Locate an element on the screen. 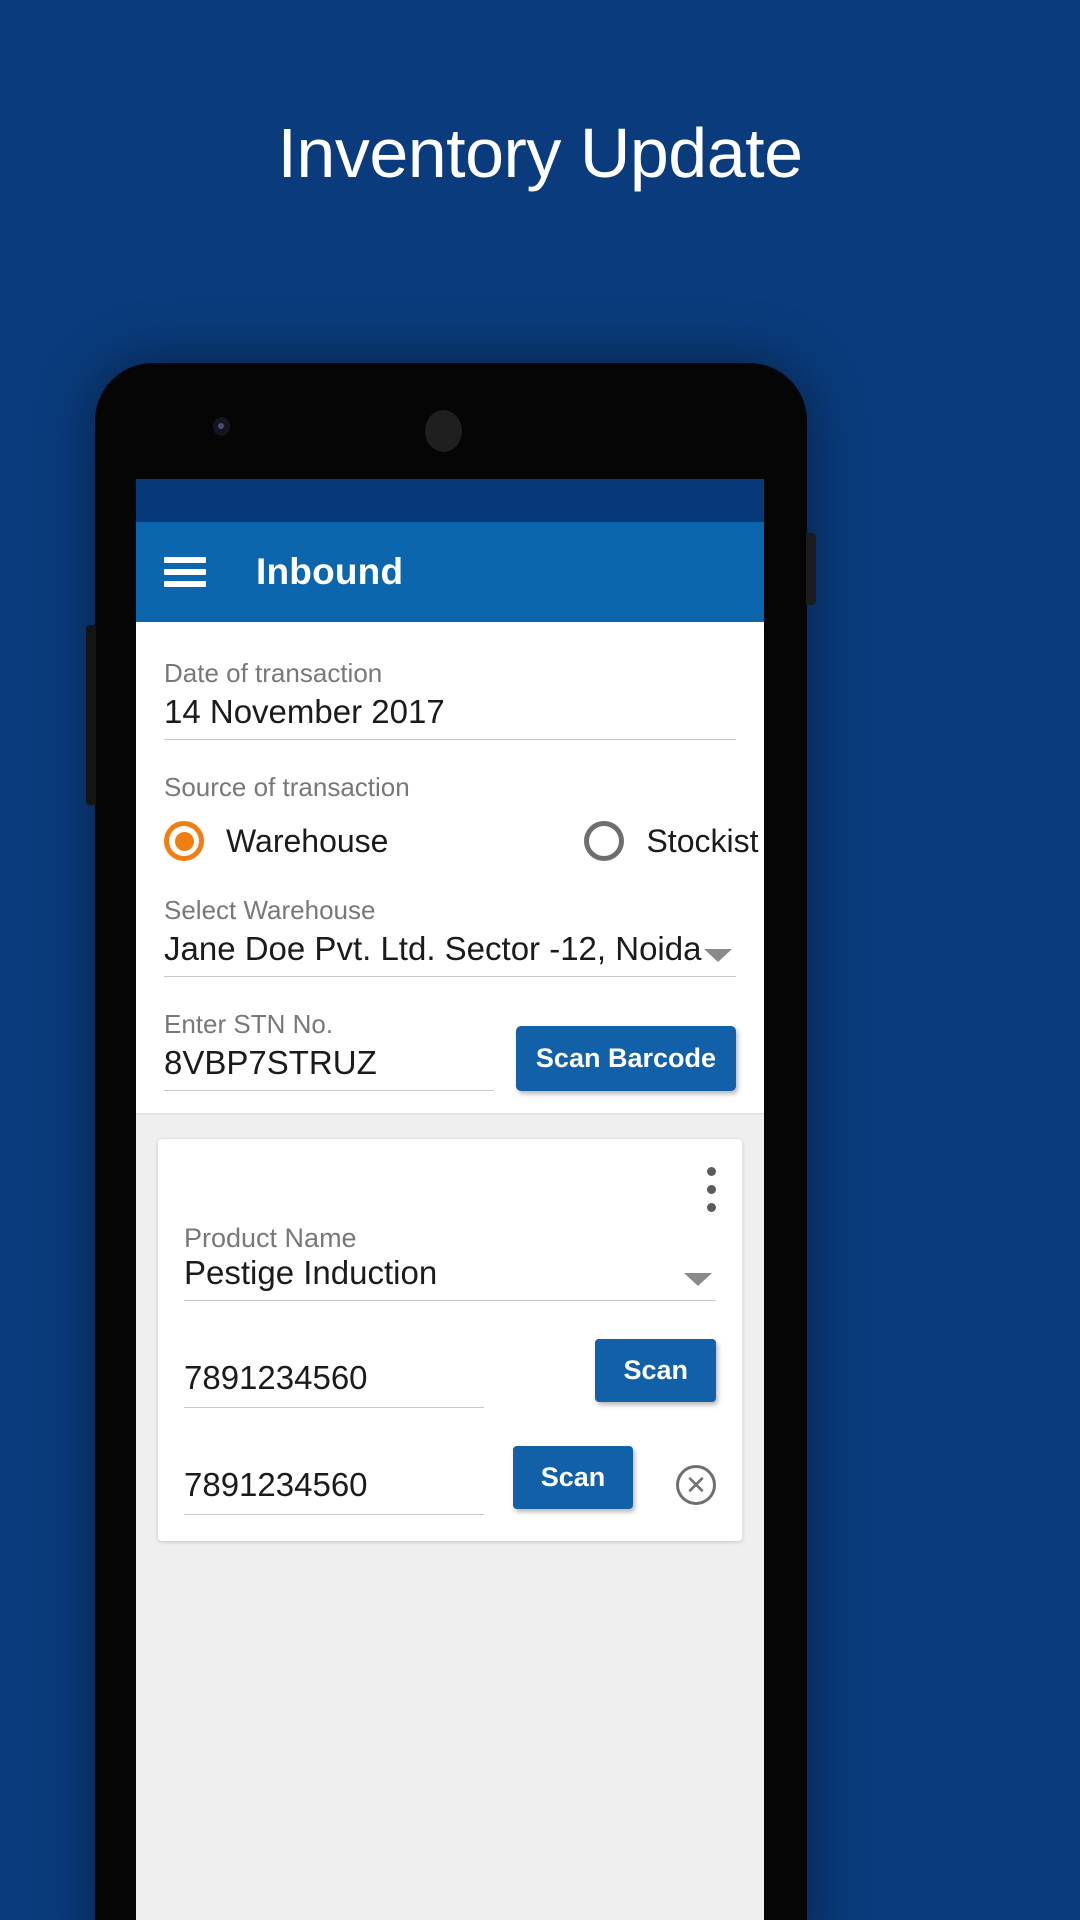 This screenshot has height=1920, width=1080. app-bar-title: Inbound is located at coordinates (330, 571).